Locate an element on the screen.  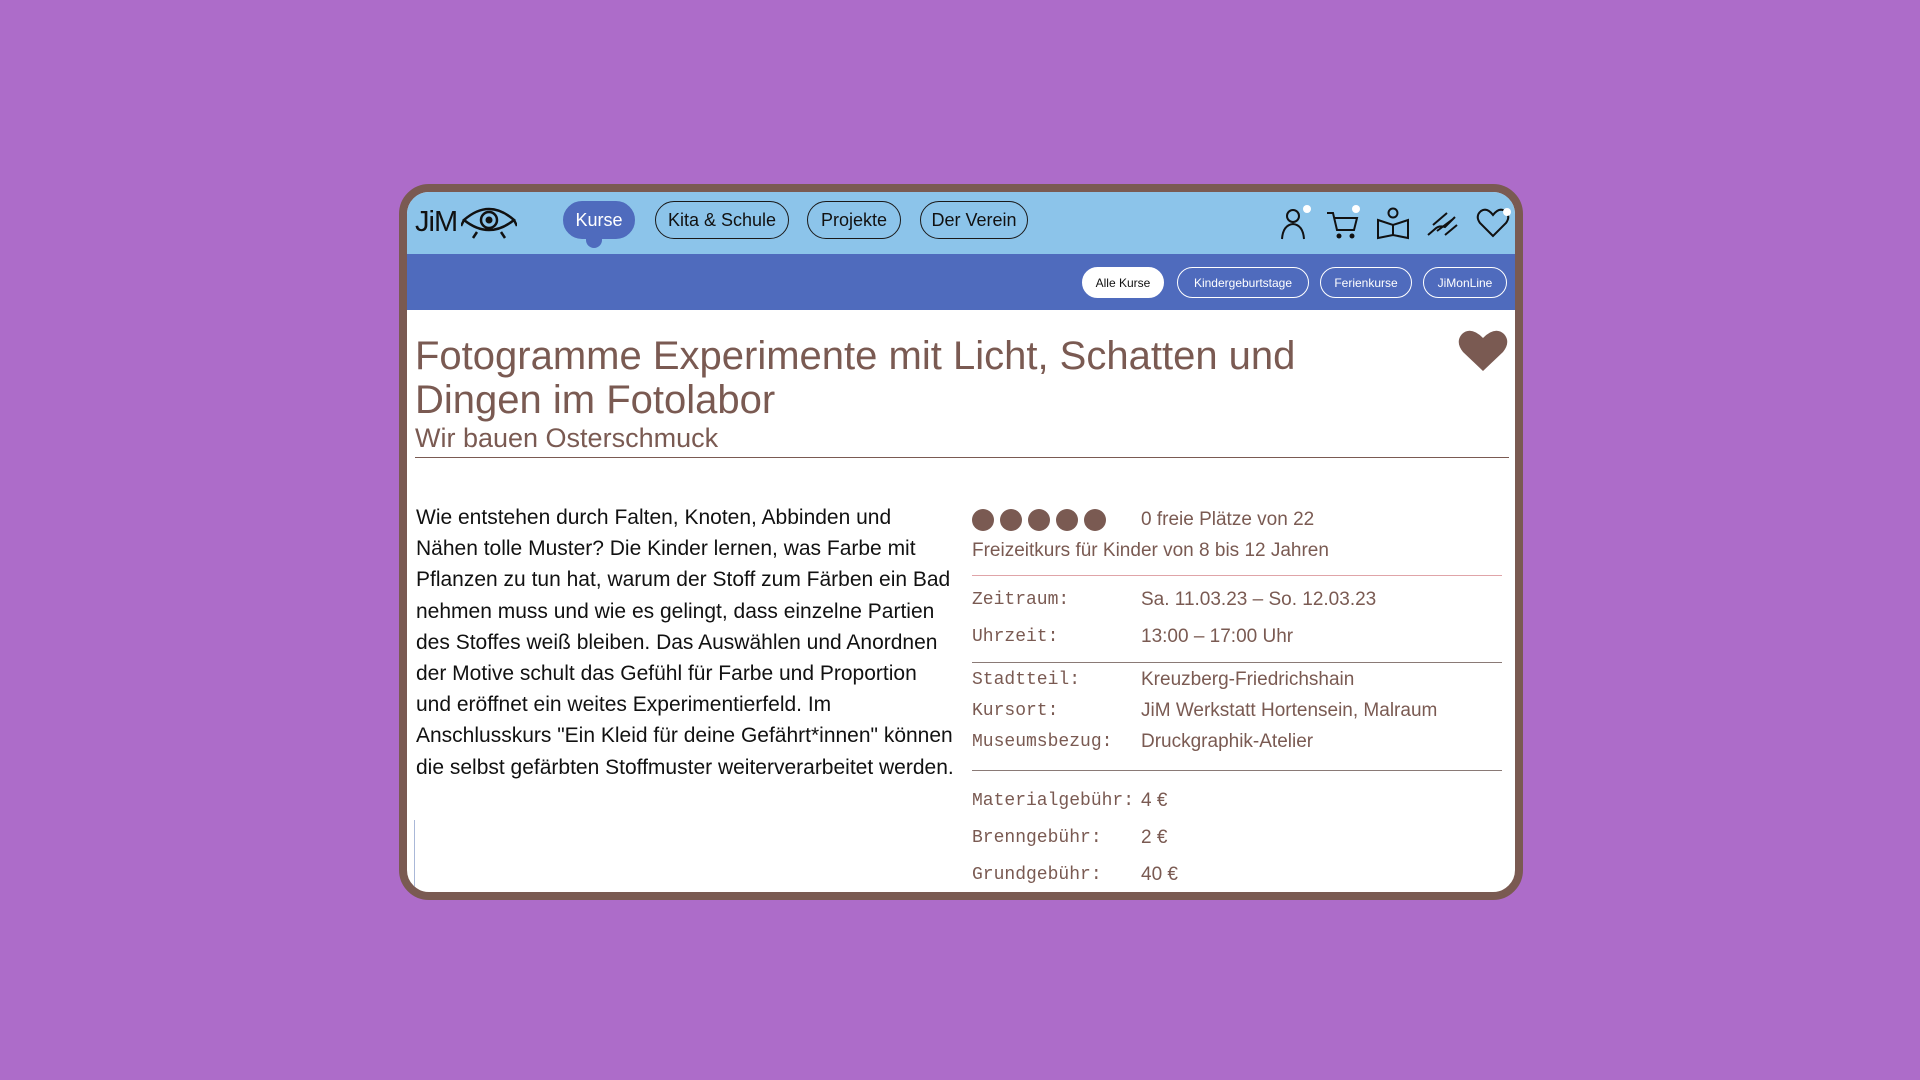
subnav-kindergeburtstage: Kindergeburtstage is located at coordinates (1243, 282).